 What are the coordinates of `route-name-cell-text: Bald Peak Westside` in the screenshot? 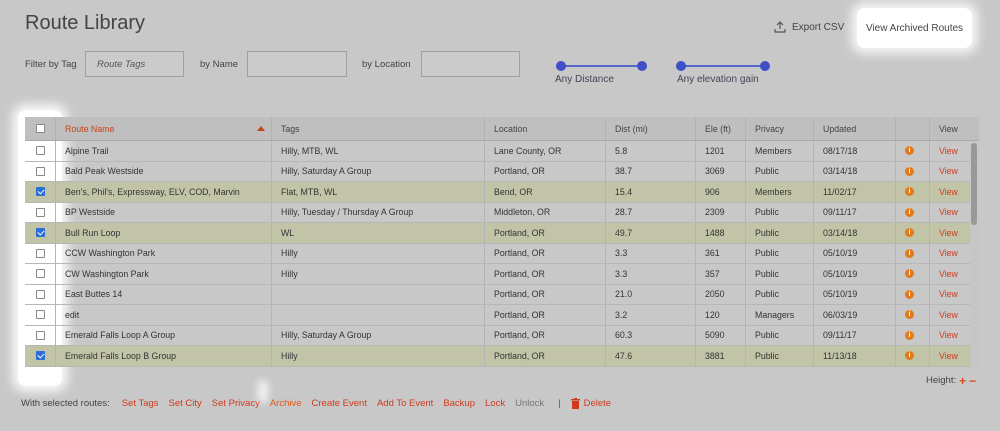 It's located at (104, 171).